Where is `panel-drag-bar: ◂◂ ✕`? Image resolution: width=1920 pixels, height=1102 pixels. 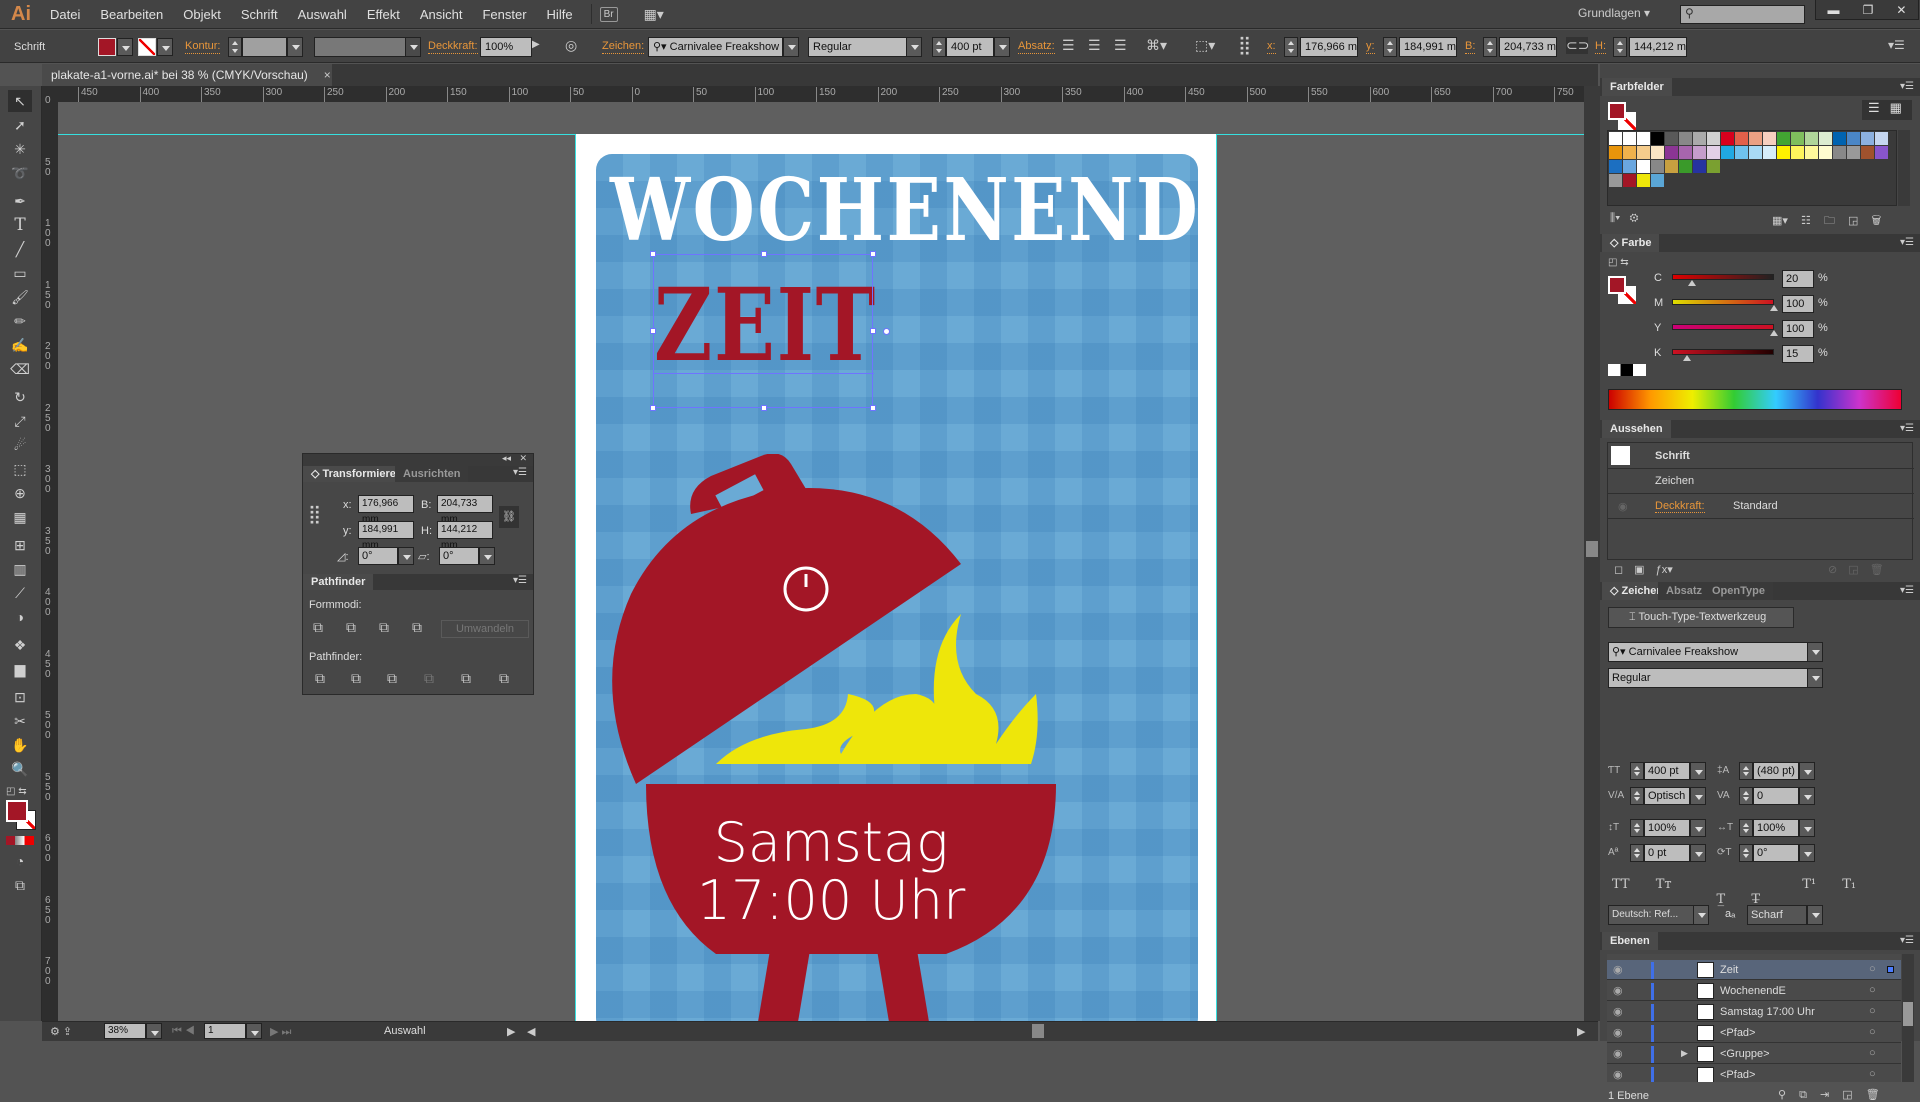 panel-drag-bar: ◂◂ ✕ is located at coordinates (418, 459).